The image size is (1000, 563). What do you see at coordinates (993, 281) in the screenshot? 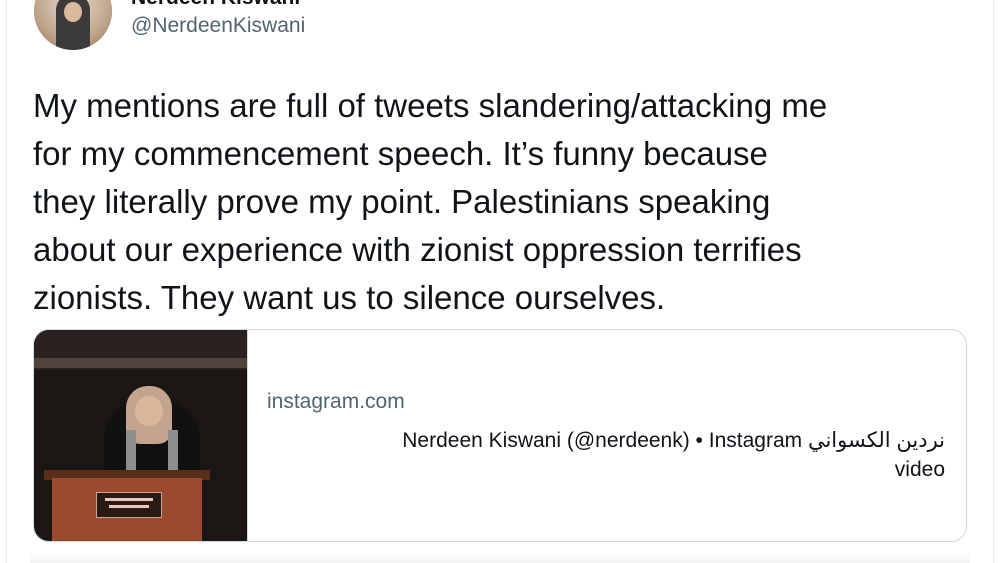
I see `right-divider` at bounding box center [993, 281].